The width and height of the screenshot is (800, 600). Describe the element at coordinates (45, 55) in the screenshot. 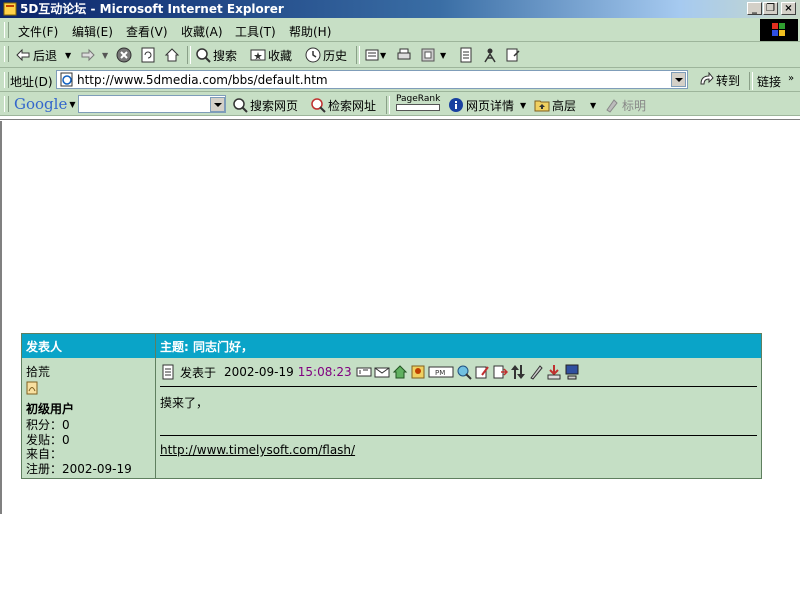

I see `back-label: 后退` at that location.